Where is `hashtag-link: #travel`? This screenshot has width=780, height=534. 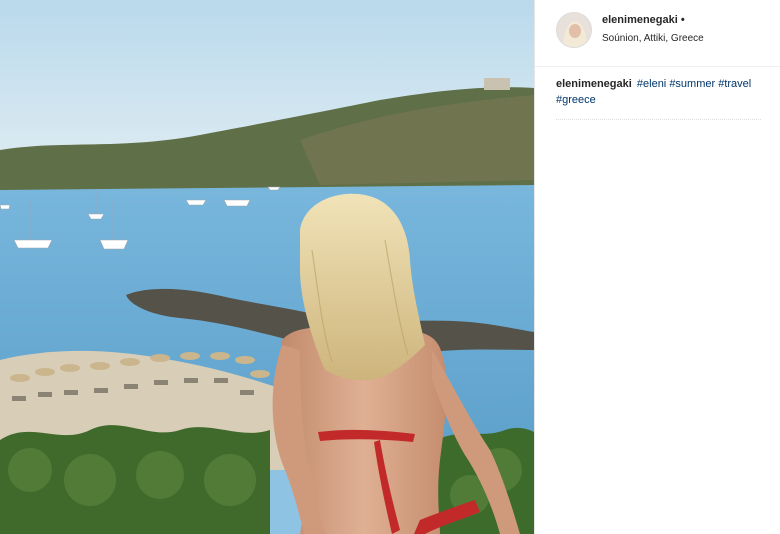
hashtag-link: #travel is located at coordinates (734, 84).